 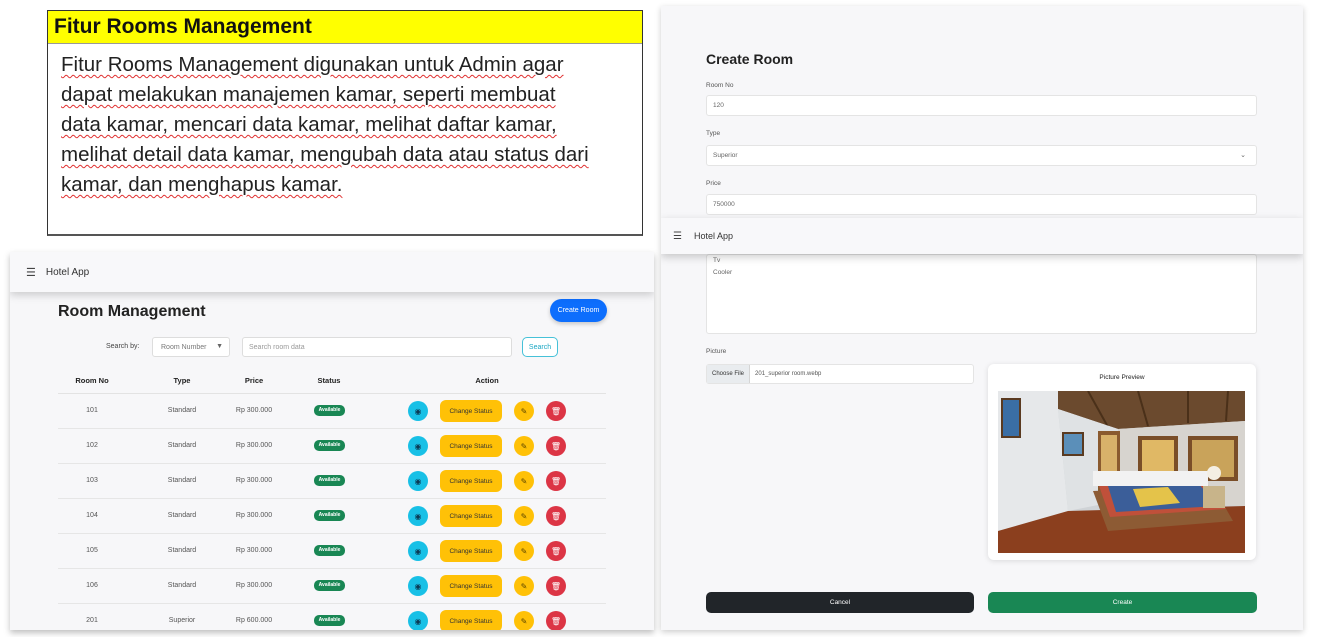 I want to click on picture-preview-card: Picture Preview, so click(x=1122, y=462).